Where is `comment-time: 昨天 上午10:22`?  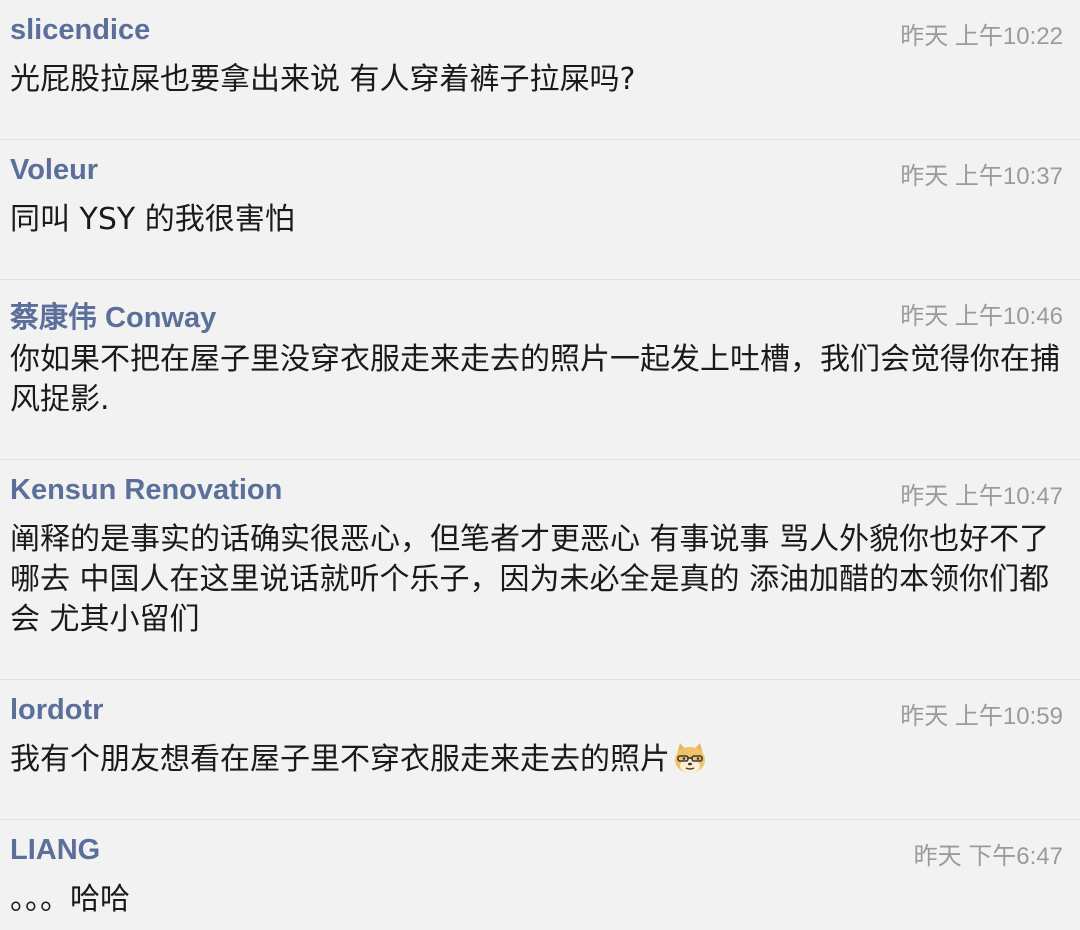
comment-time: 昨天 上午10:22 is located at coordinates (981, 36).